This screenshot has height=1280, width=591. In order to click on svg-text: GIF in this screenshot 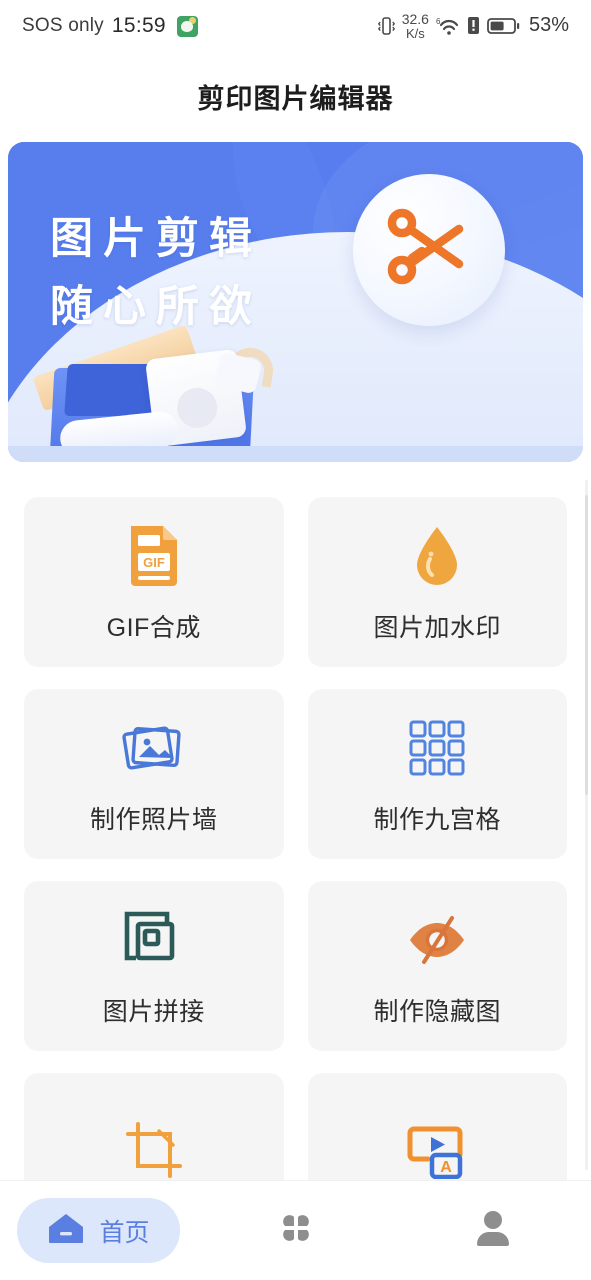, I will do `click(154, 562)`.